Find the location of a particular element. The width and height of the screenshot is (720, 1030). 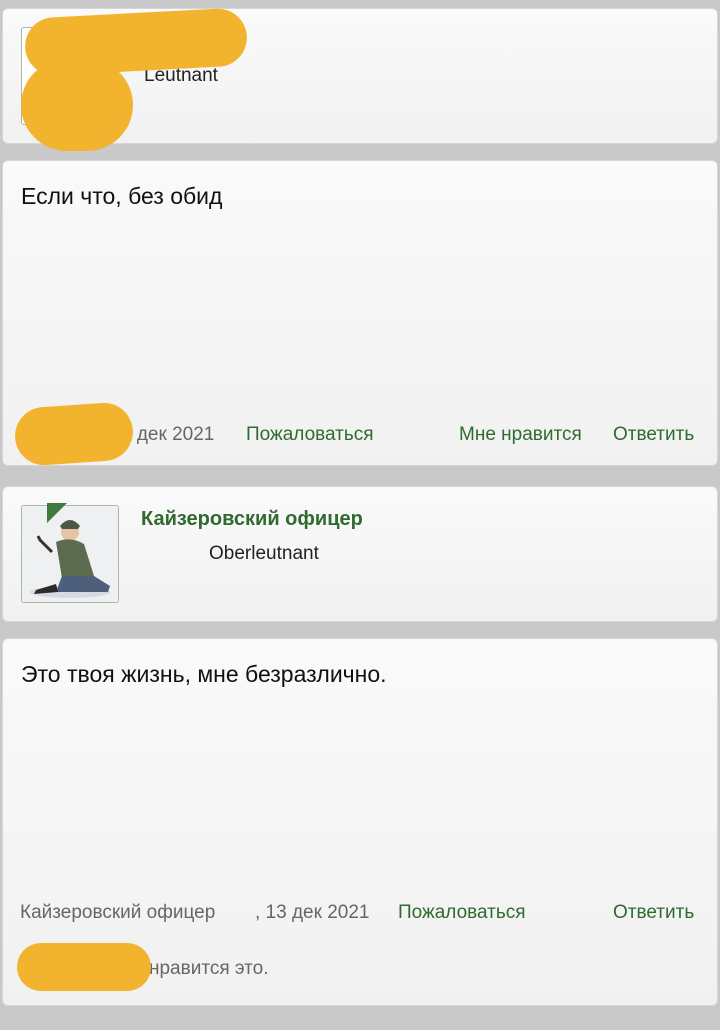

post-header-1: Leutnant is located at coordinates (360, 79).